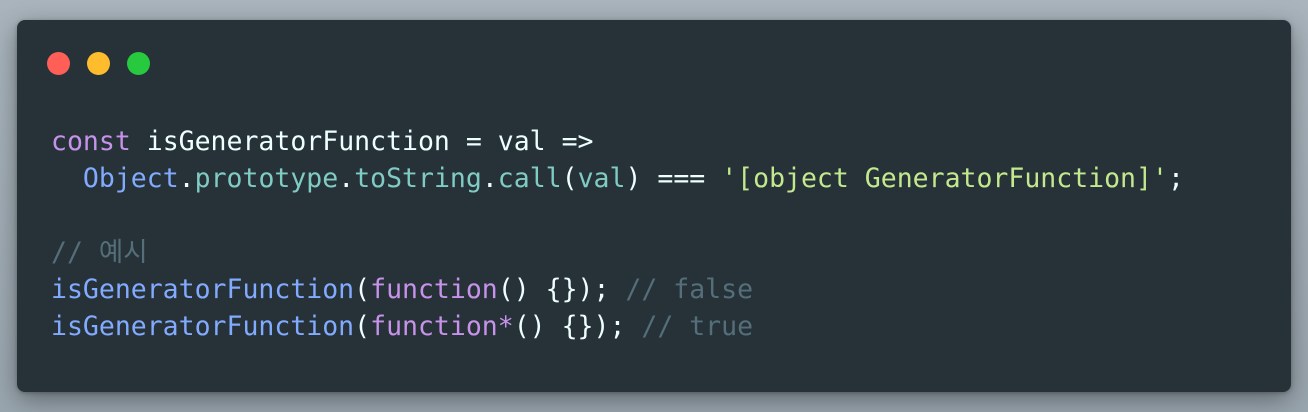 The height and width of the screenshot is (412, 1308). I want to click on code-token-string: '[object GeneratorFunction]', so click(944, 178).